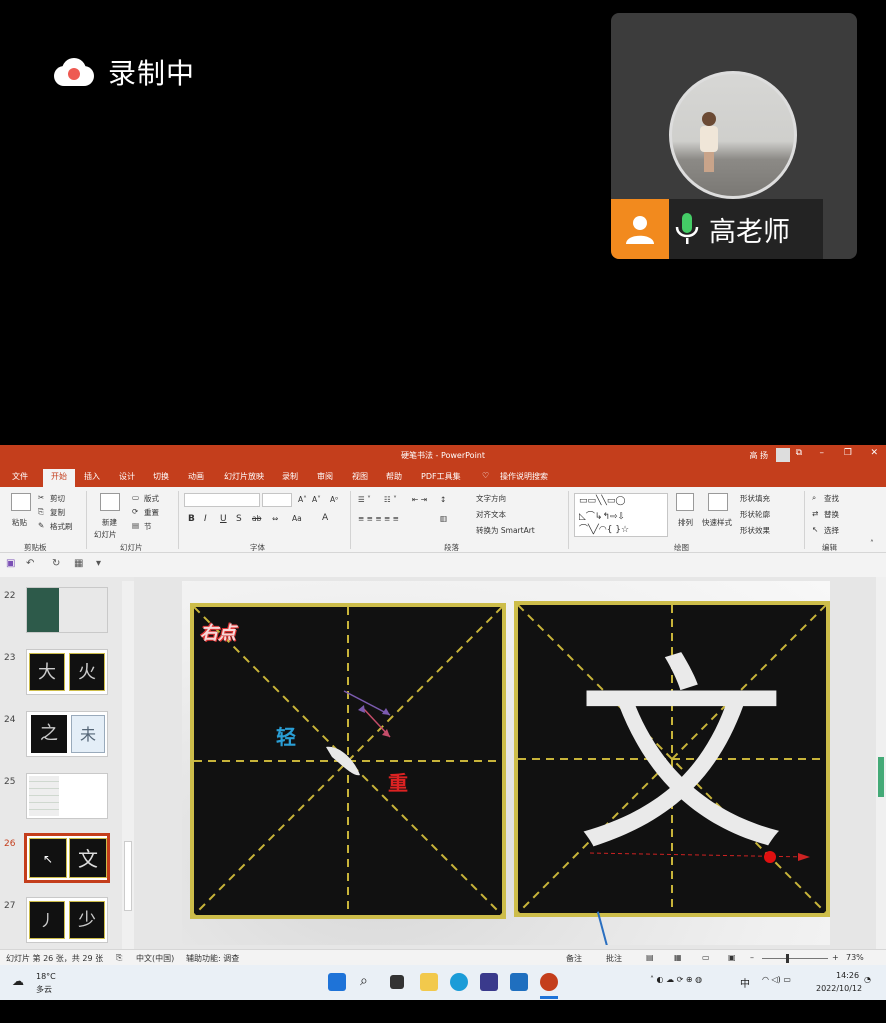 The image size is (886, 1023). What do you see at coordinates (429, 982) in the screenshot?
I see `file-explorer-icon` at bounding box center [429, 982].